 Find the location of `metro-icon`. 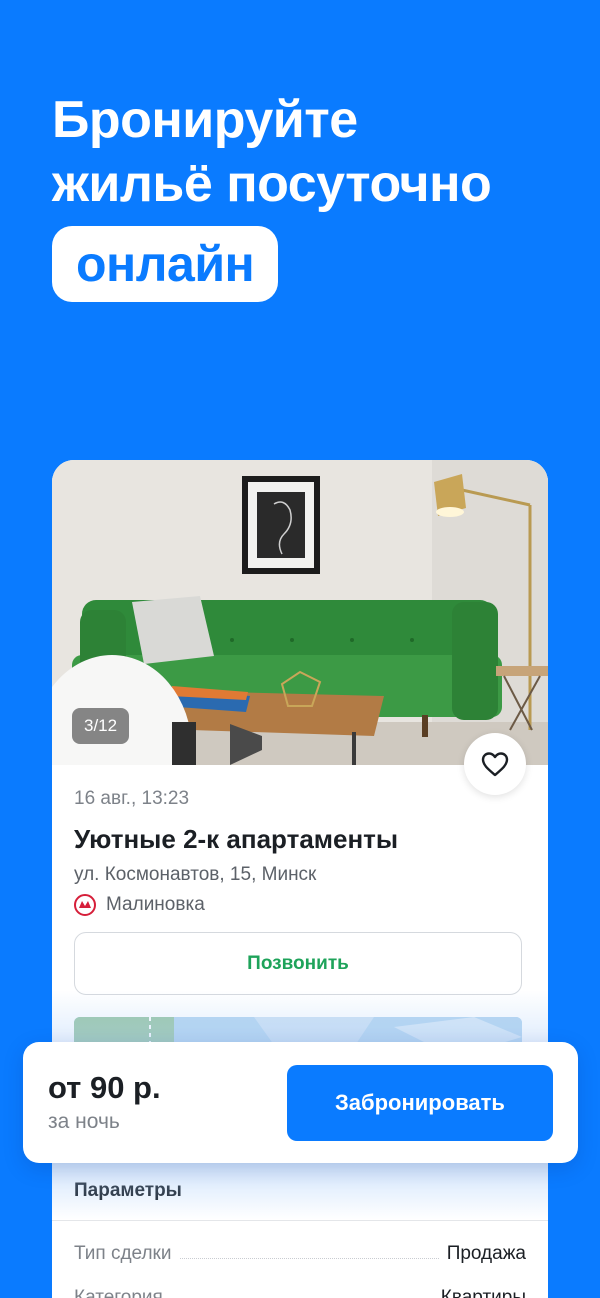

metro-icon is located at coordinates (85, 905).